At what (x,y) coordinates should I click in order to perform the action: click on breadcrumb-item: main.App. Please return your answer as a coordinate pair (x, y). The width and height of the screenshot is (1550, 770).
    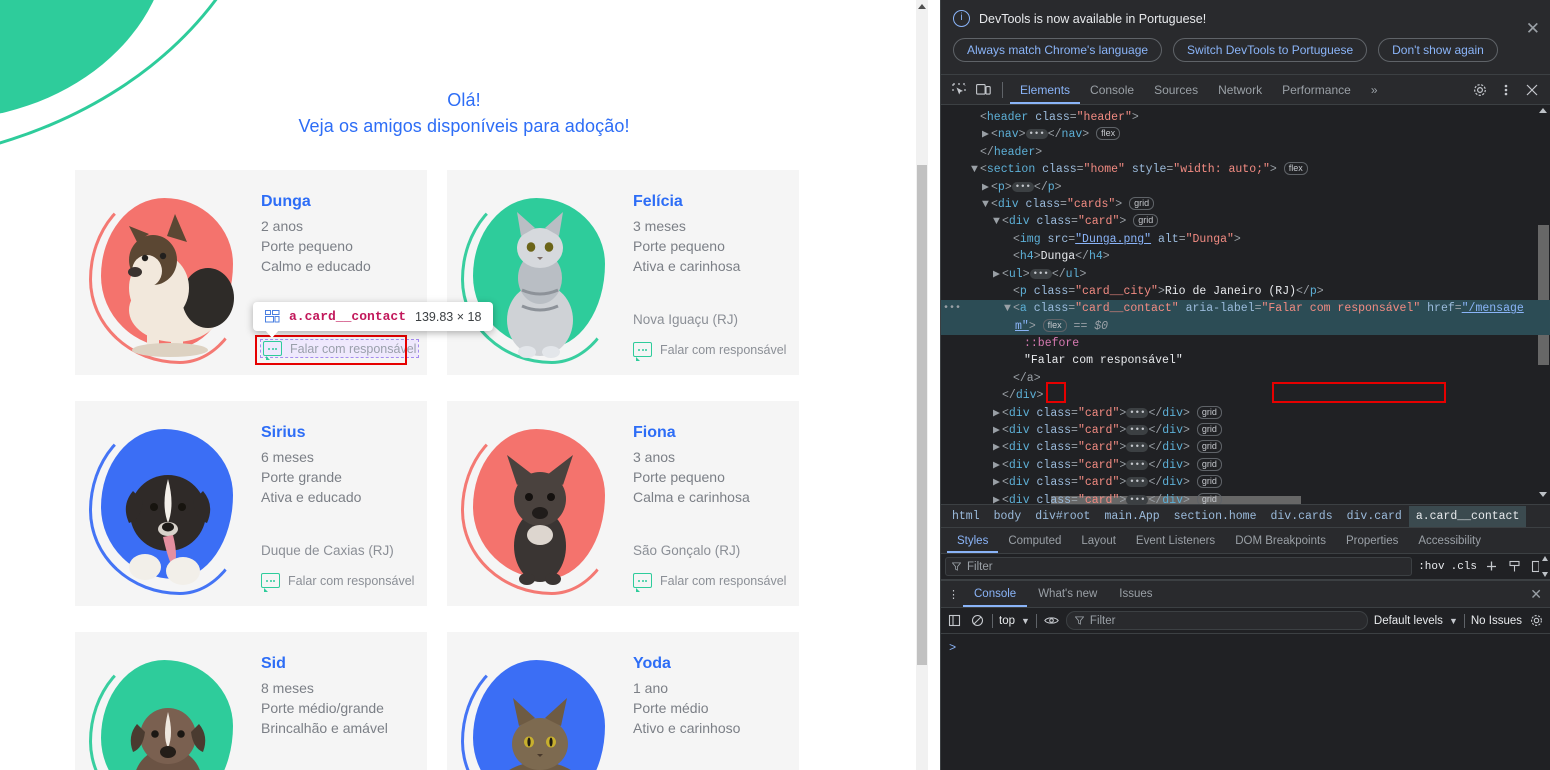
    Looking at the image, I should click on (1131, 516).